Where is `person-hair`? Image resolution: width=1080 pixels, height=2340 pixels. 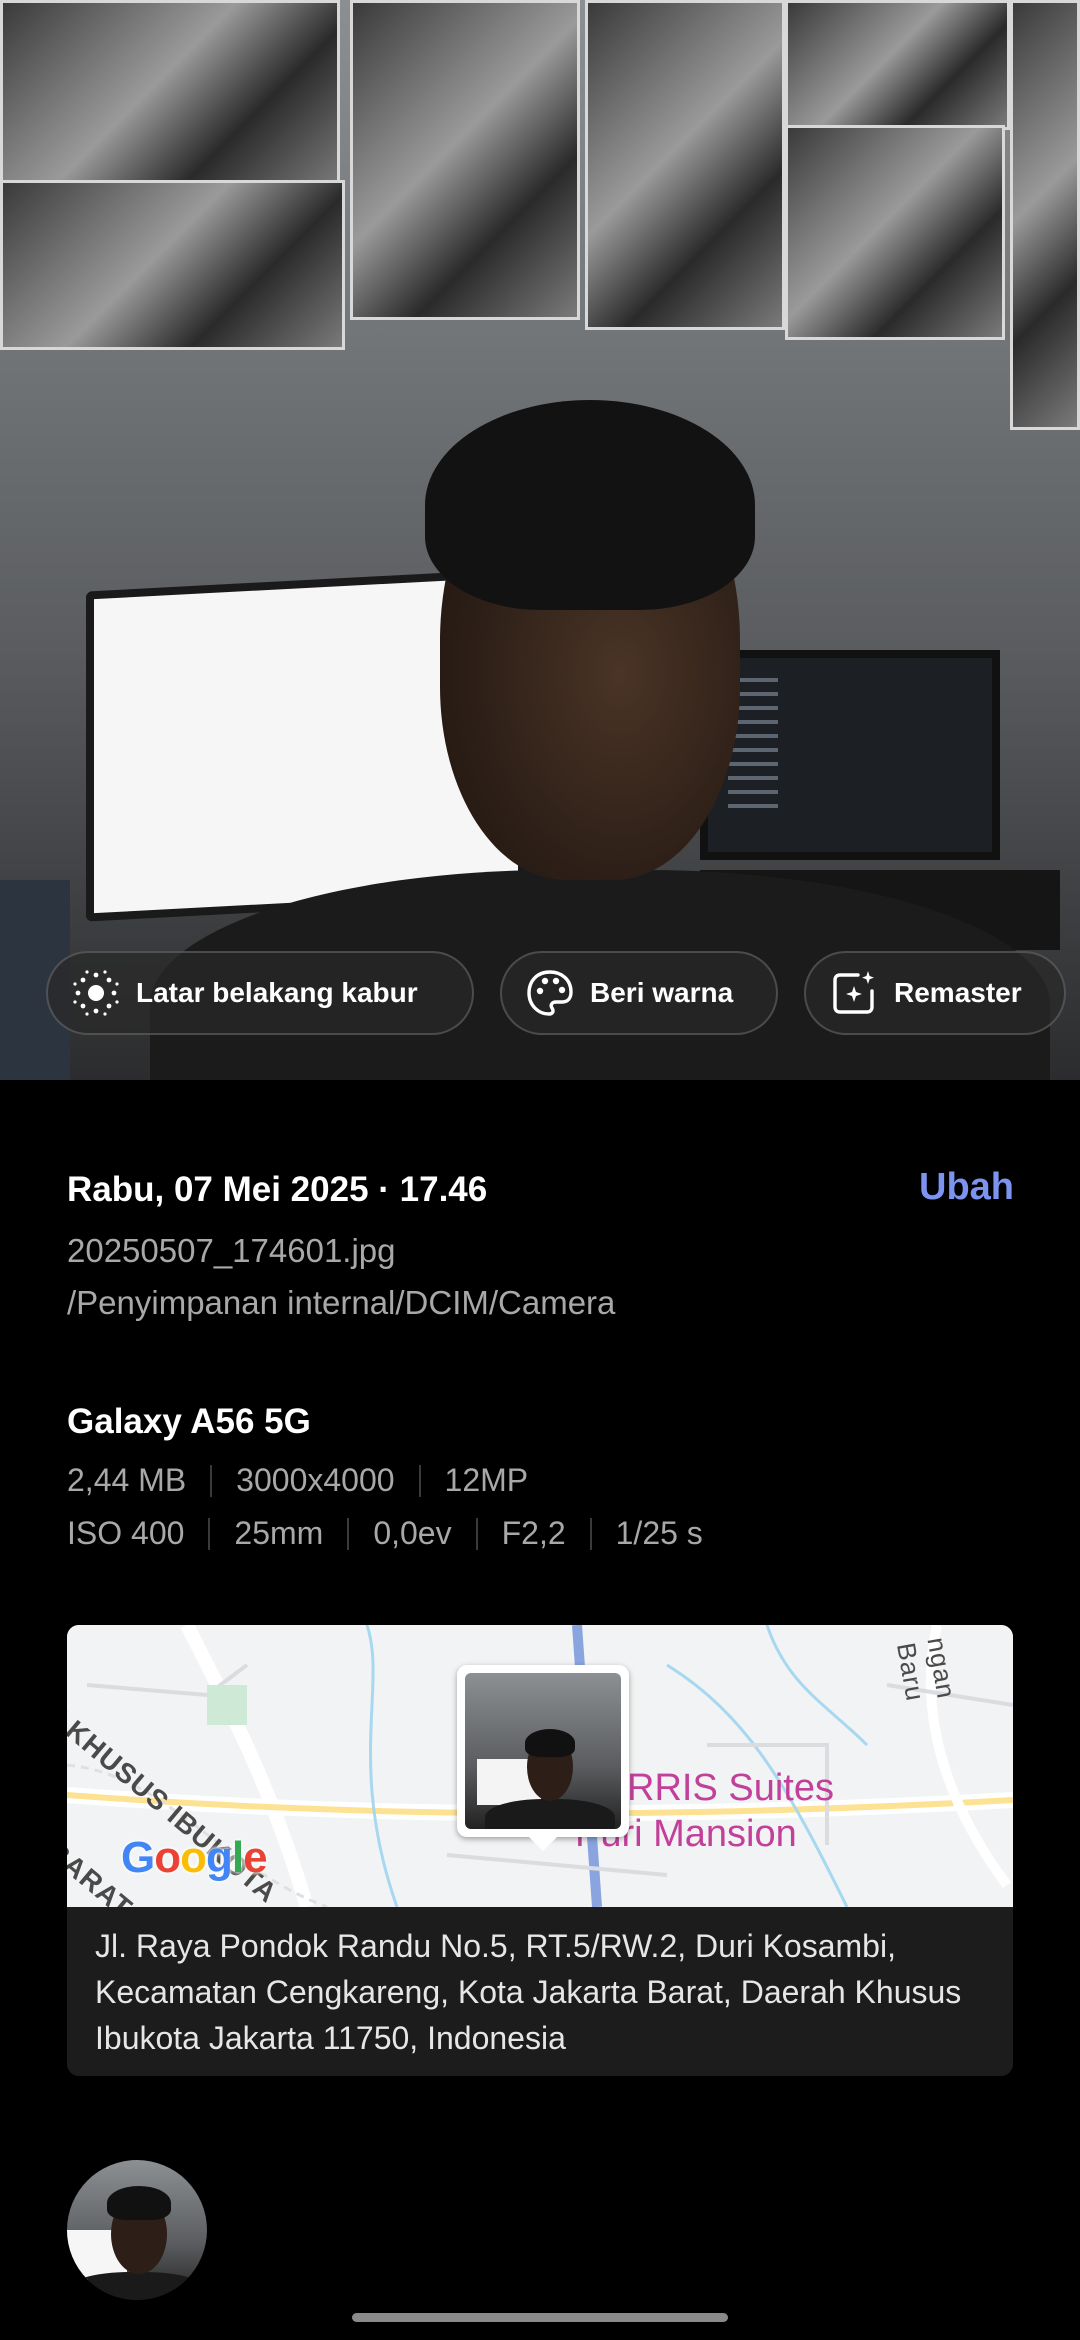 person-hair is located at coordinates (590, 505).